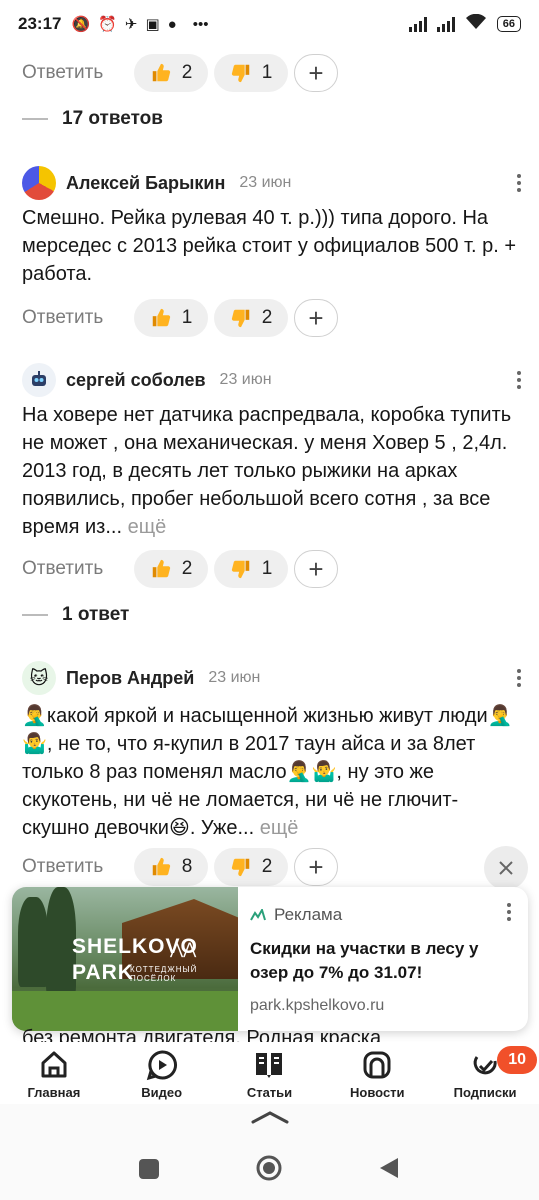 The width and height of the screenshot is (539, 1200). What do you see at coordinates (81, 24) in the screenshot?
I see `mute-icon: 🔕` at bounding box center [81, 24].